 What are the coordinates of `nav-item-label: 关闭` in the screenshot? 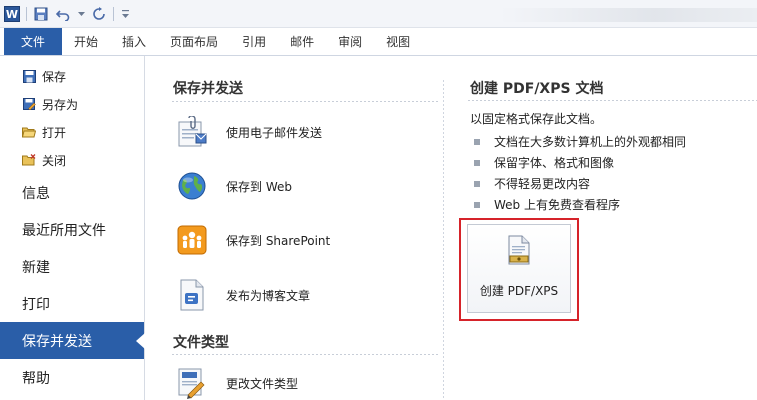 It's located at (54, 160).